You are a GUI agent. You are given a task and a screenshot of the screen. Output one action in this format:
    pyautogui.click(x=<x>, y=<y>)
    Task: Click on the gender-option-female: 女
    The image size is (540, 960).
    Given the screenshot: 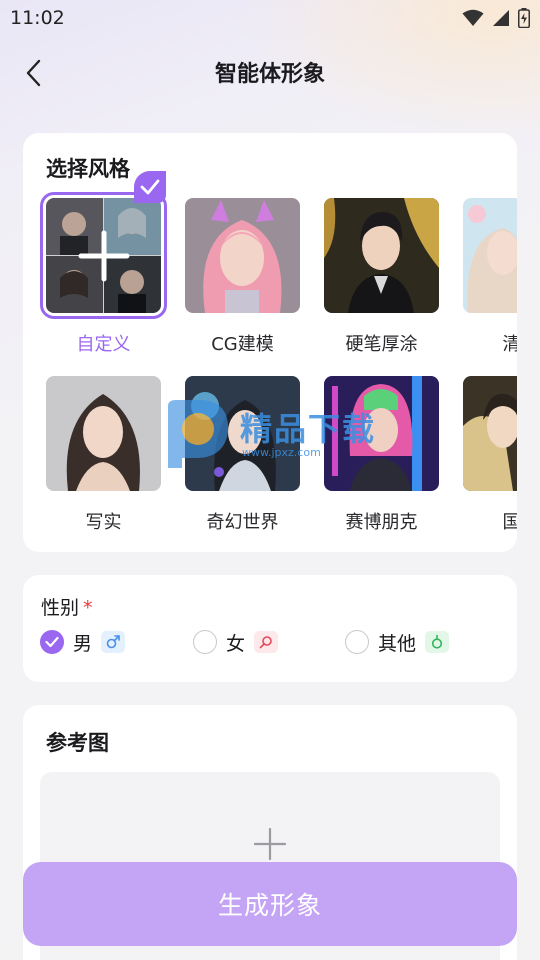 What is the action you would take?
    pyautogui.click(x=236, y=642)
    